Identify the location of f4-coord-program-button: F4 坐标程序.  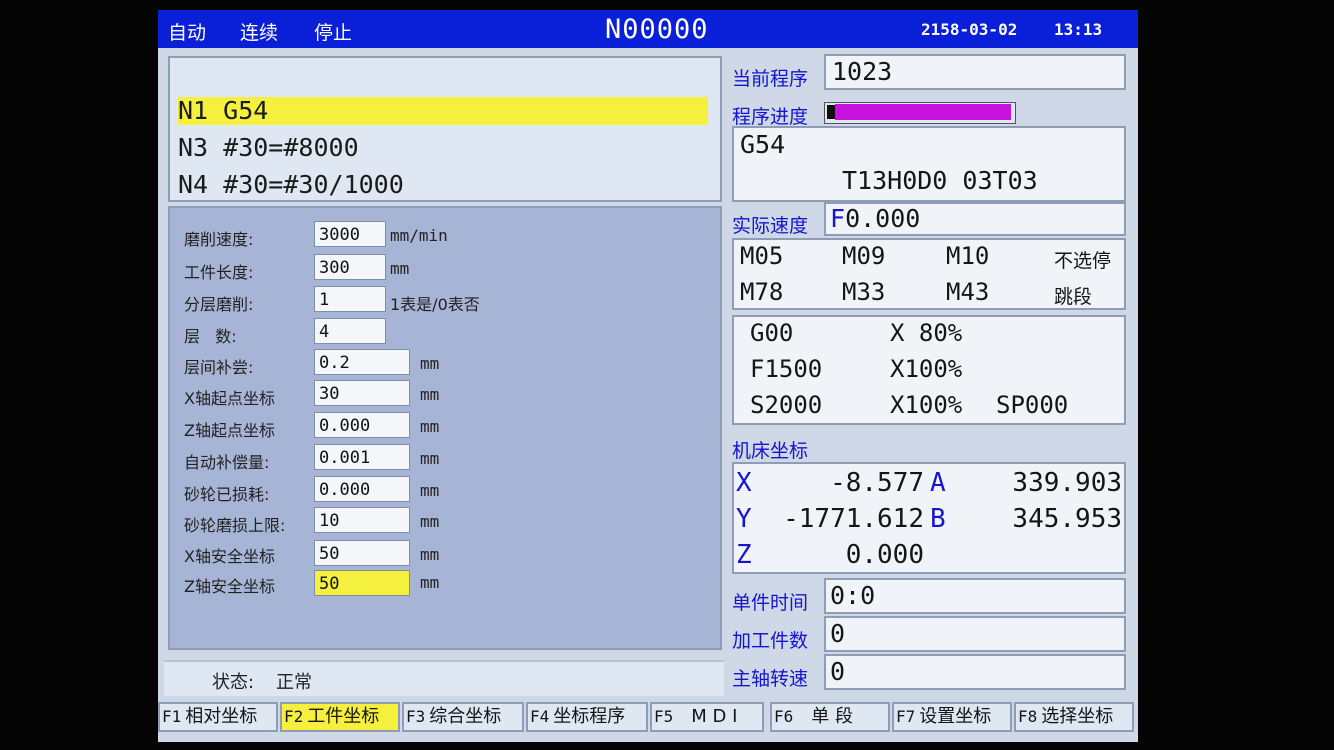
(587, 717).